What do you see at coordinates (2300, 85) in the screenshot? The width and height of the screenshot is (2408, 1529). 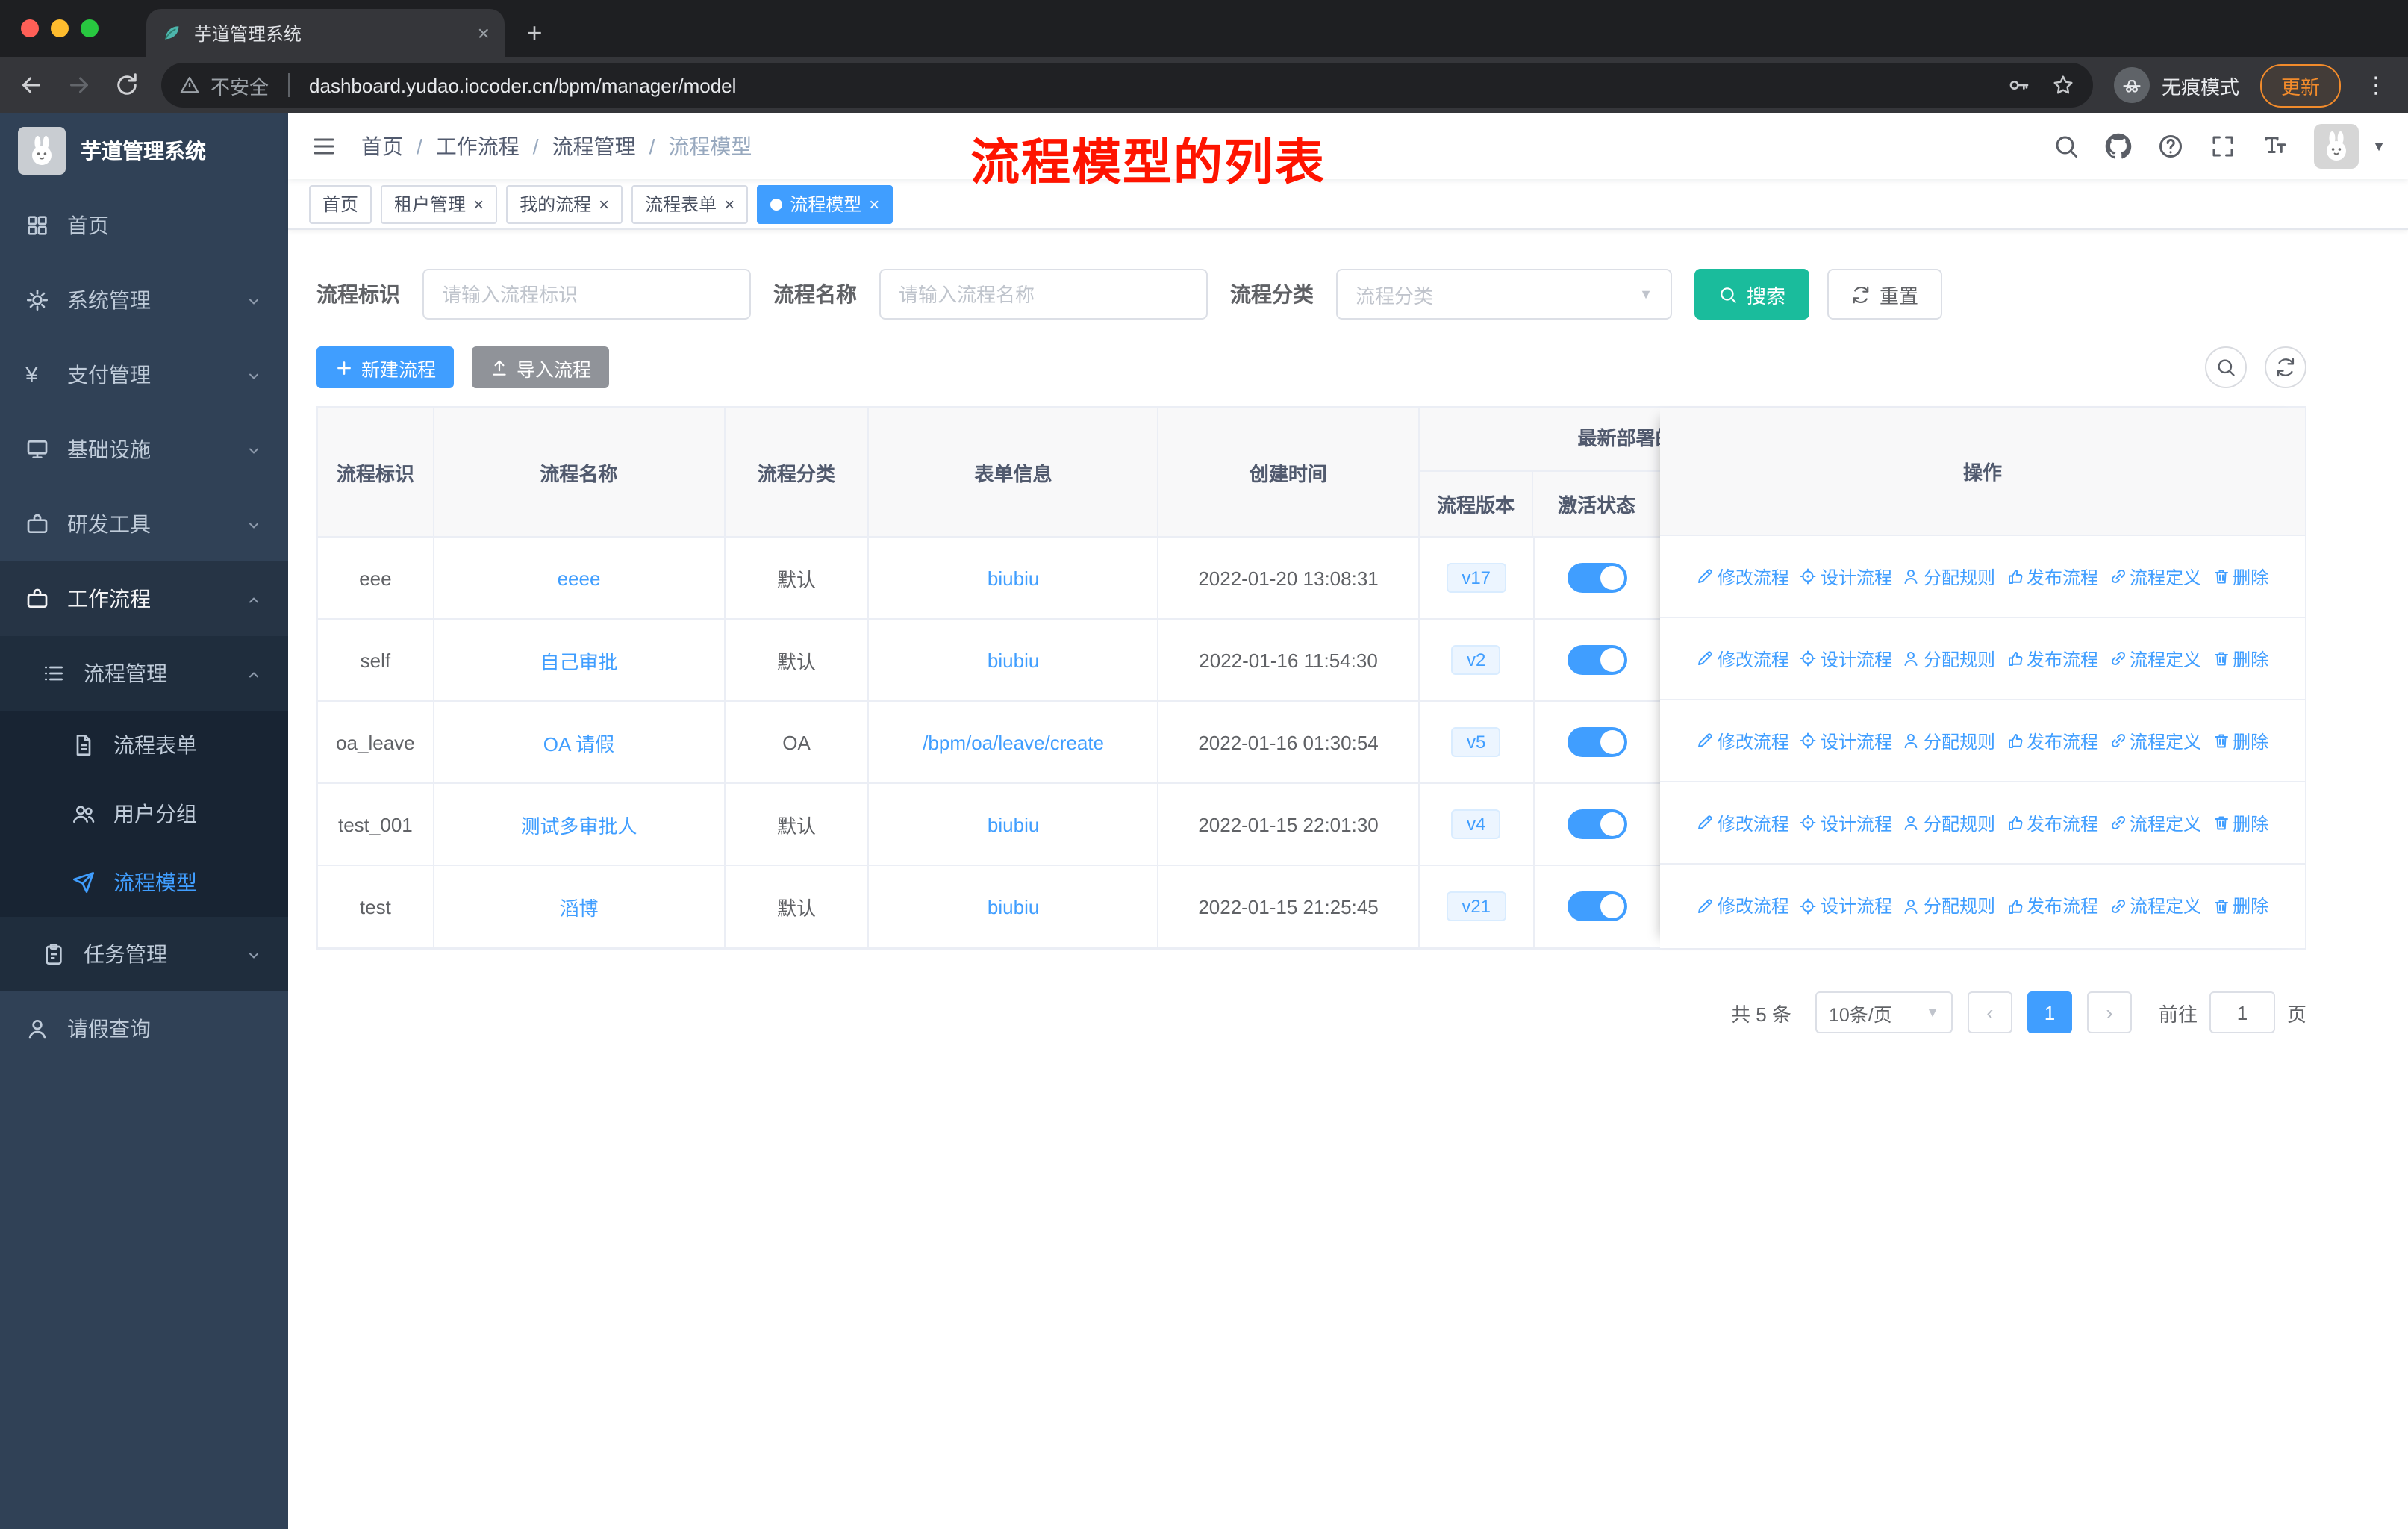 I see `chrome-update-button: 更新` at bounding box center [2300, 85].